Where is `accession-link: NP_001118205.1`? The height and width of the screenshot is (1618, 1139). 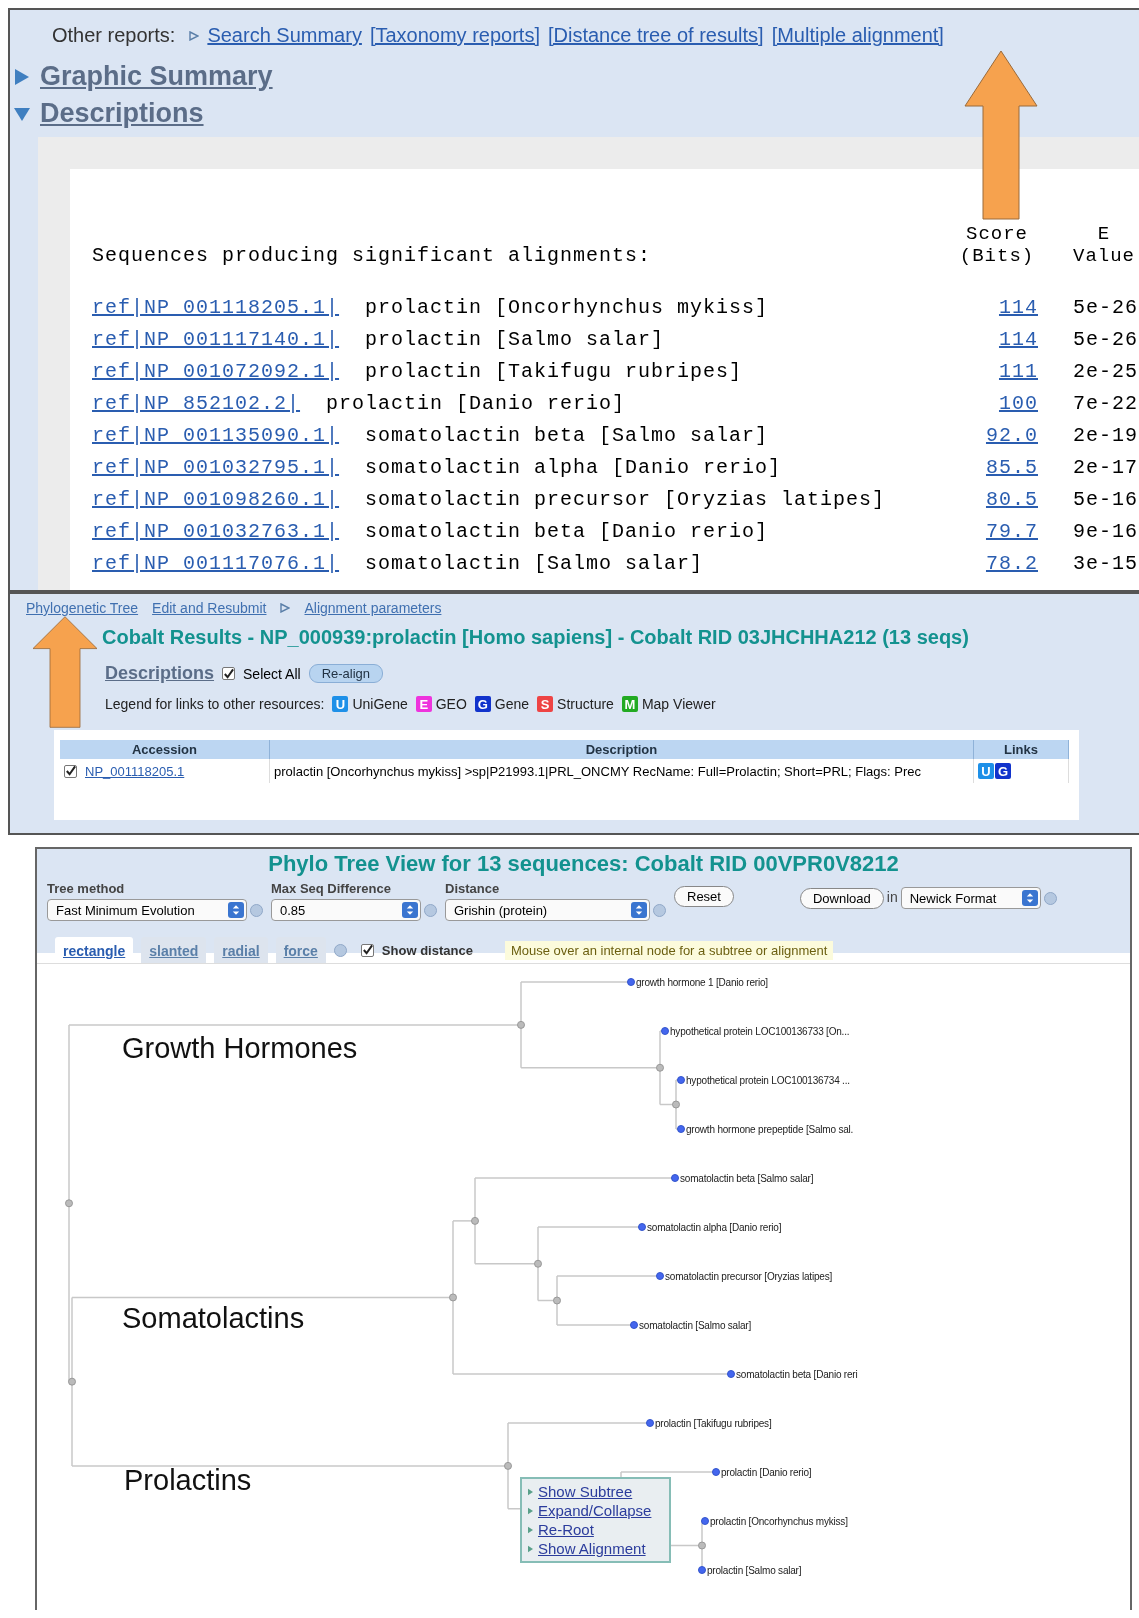
accession-link: NP_001118205.1 is located at coordinates (135, 771).